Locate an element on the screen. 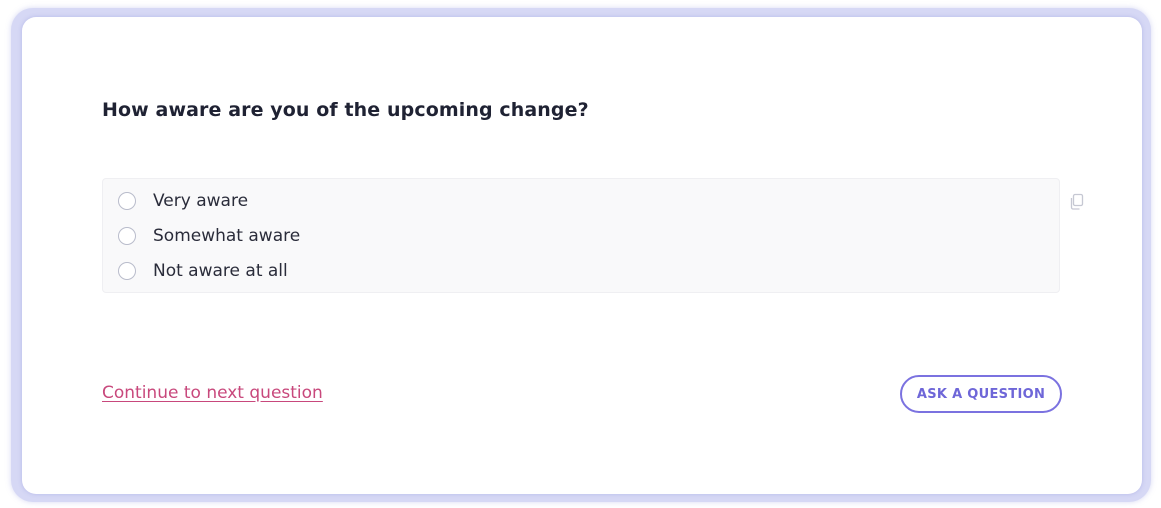 This screenshot has width=1161, height=508. option-somewhat-aware: Somewhat aware is located at coordinates (209, 236).